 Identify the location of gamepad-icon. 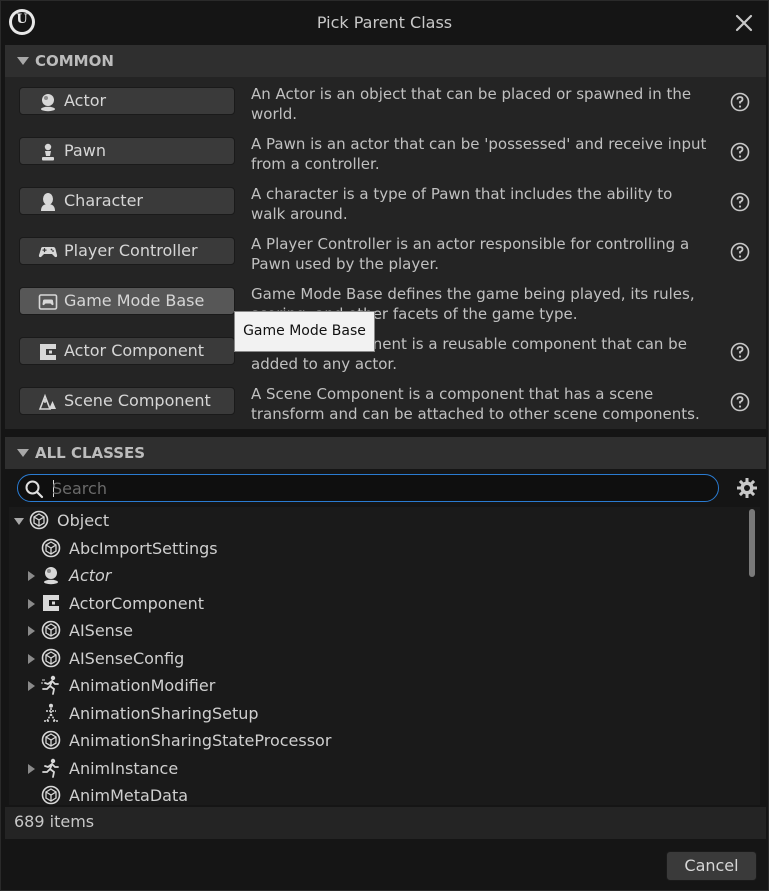
(48, 252).